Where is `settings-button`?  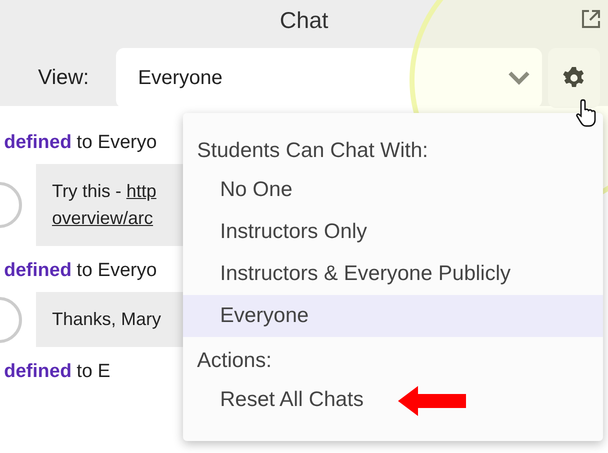 settings-button is located at coordinates (574, 78).